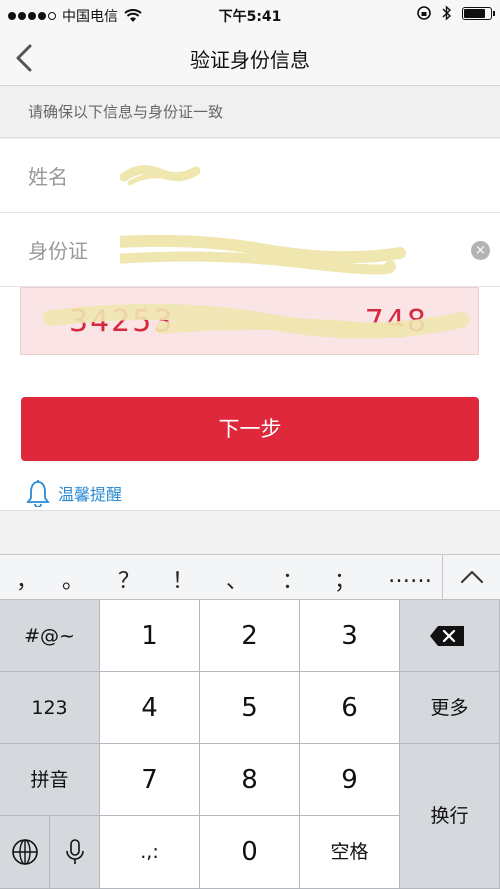  Describe the element at coordinates (150, 852) in the screenshot. I see `punctuation-key: .,:` at that location.